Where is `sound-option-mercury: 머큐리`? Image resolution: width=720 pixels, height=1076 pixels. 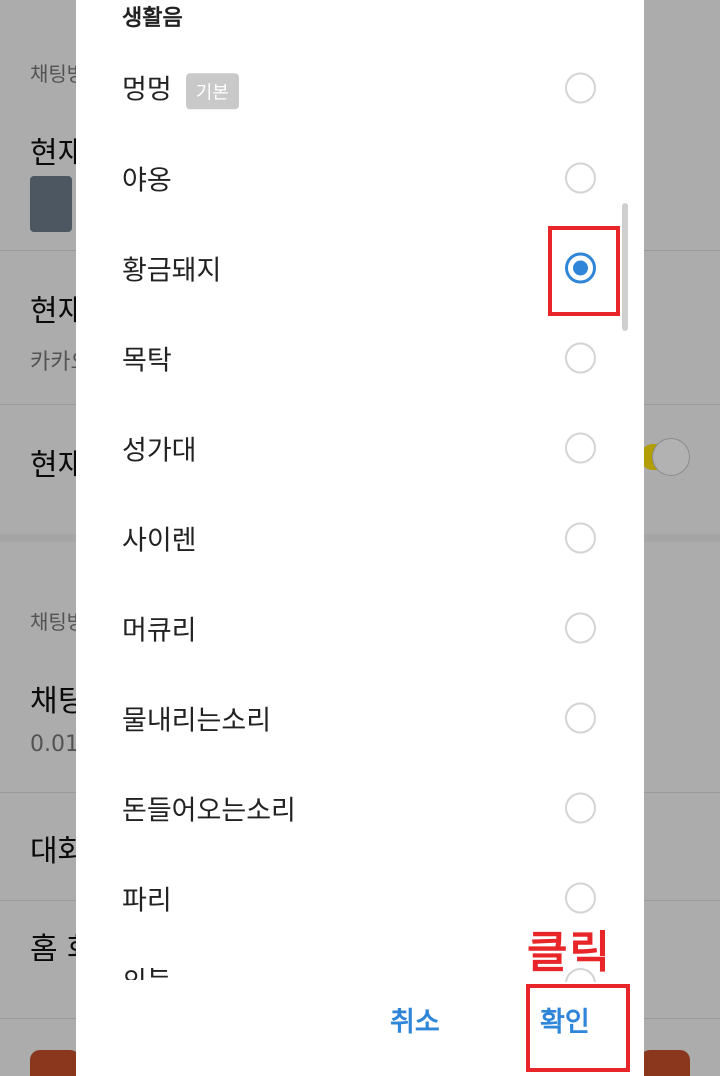
sound-option-mercury: 머큐리 is located at coordinates (360, 628).